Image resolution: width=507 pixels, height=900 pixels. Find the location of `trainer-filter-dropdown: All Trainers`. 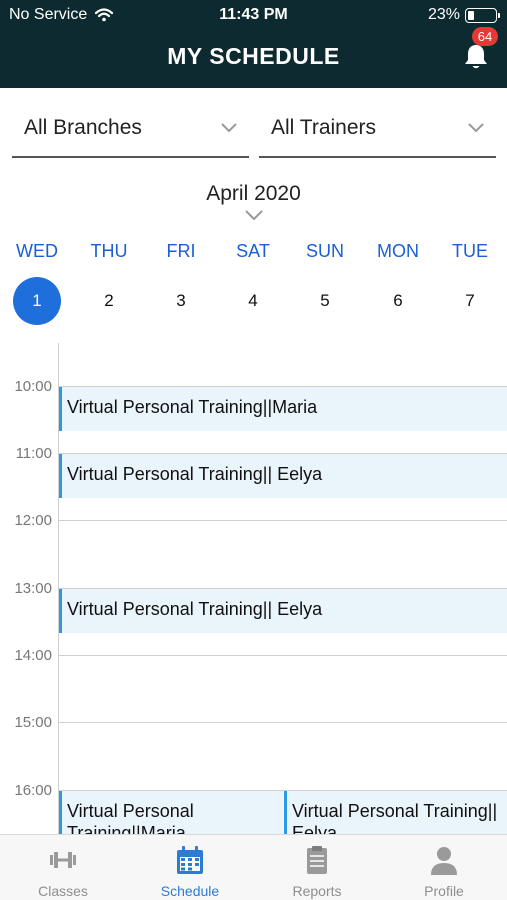

trainer-filter-dropdown: All Trainers is located at coordinates (377, 129).